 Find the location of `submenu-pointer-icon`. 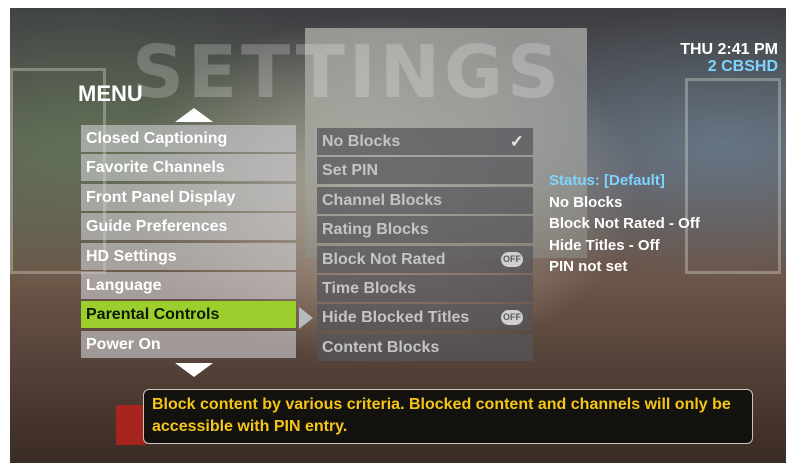

submenu-pointer-icon is located at coordinates (306, 318).